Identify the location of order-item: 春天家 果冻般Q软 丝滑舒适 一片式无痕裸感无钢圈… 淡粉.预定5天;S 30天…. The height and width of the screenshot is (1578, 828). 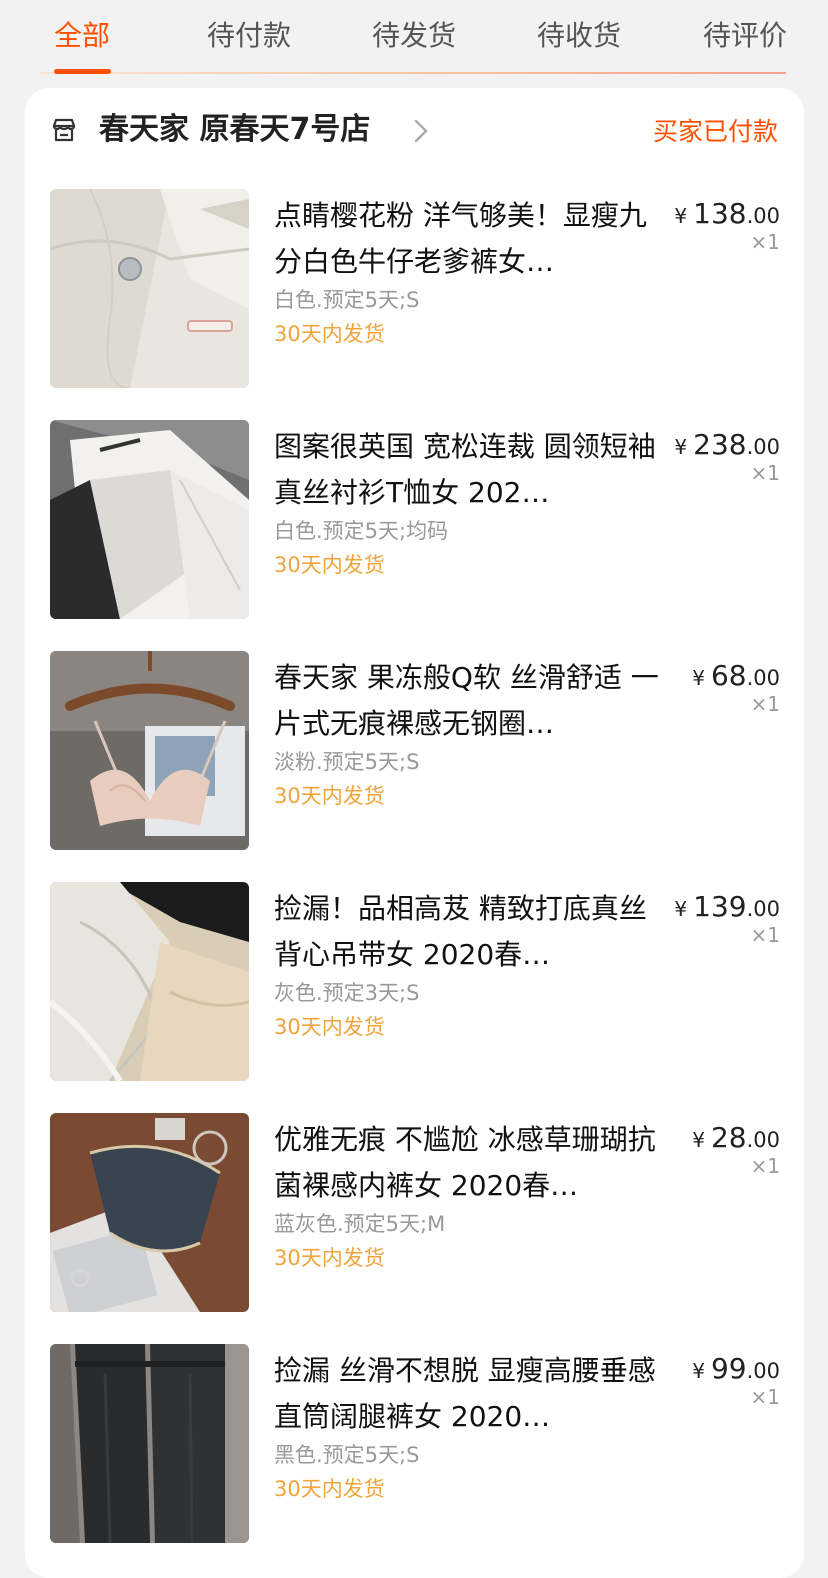
(414, 751).